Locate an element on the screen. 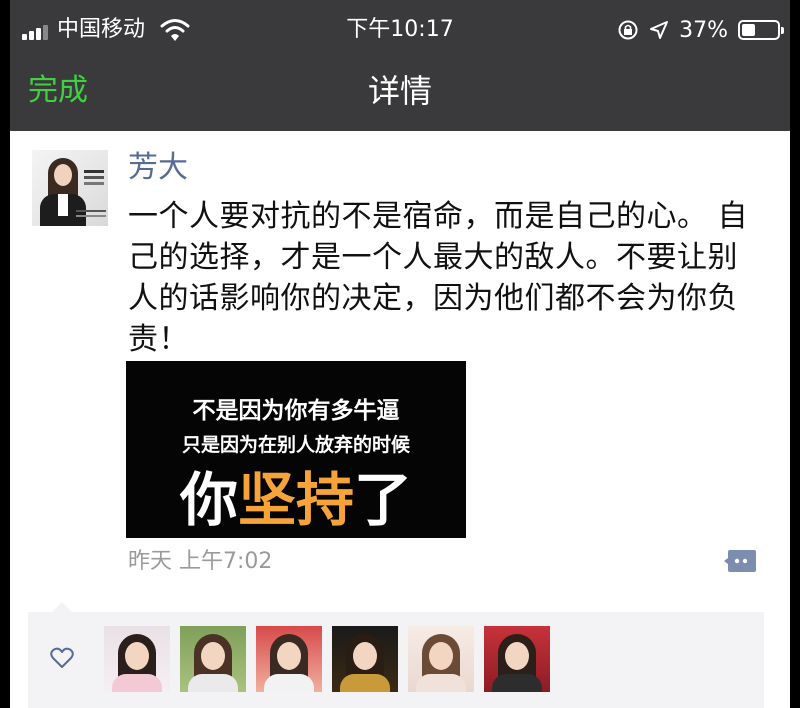  battery-percent: 37% is located at coordinates (703, 30).